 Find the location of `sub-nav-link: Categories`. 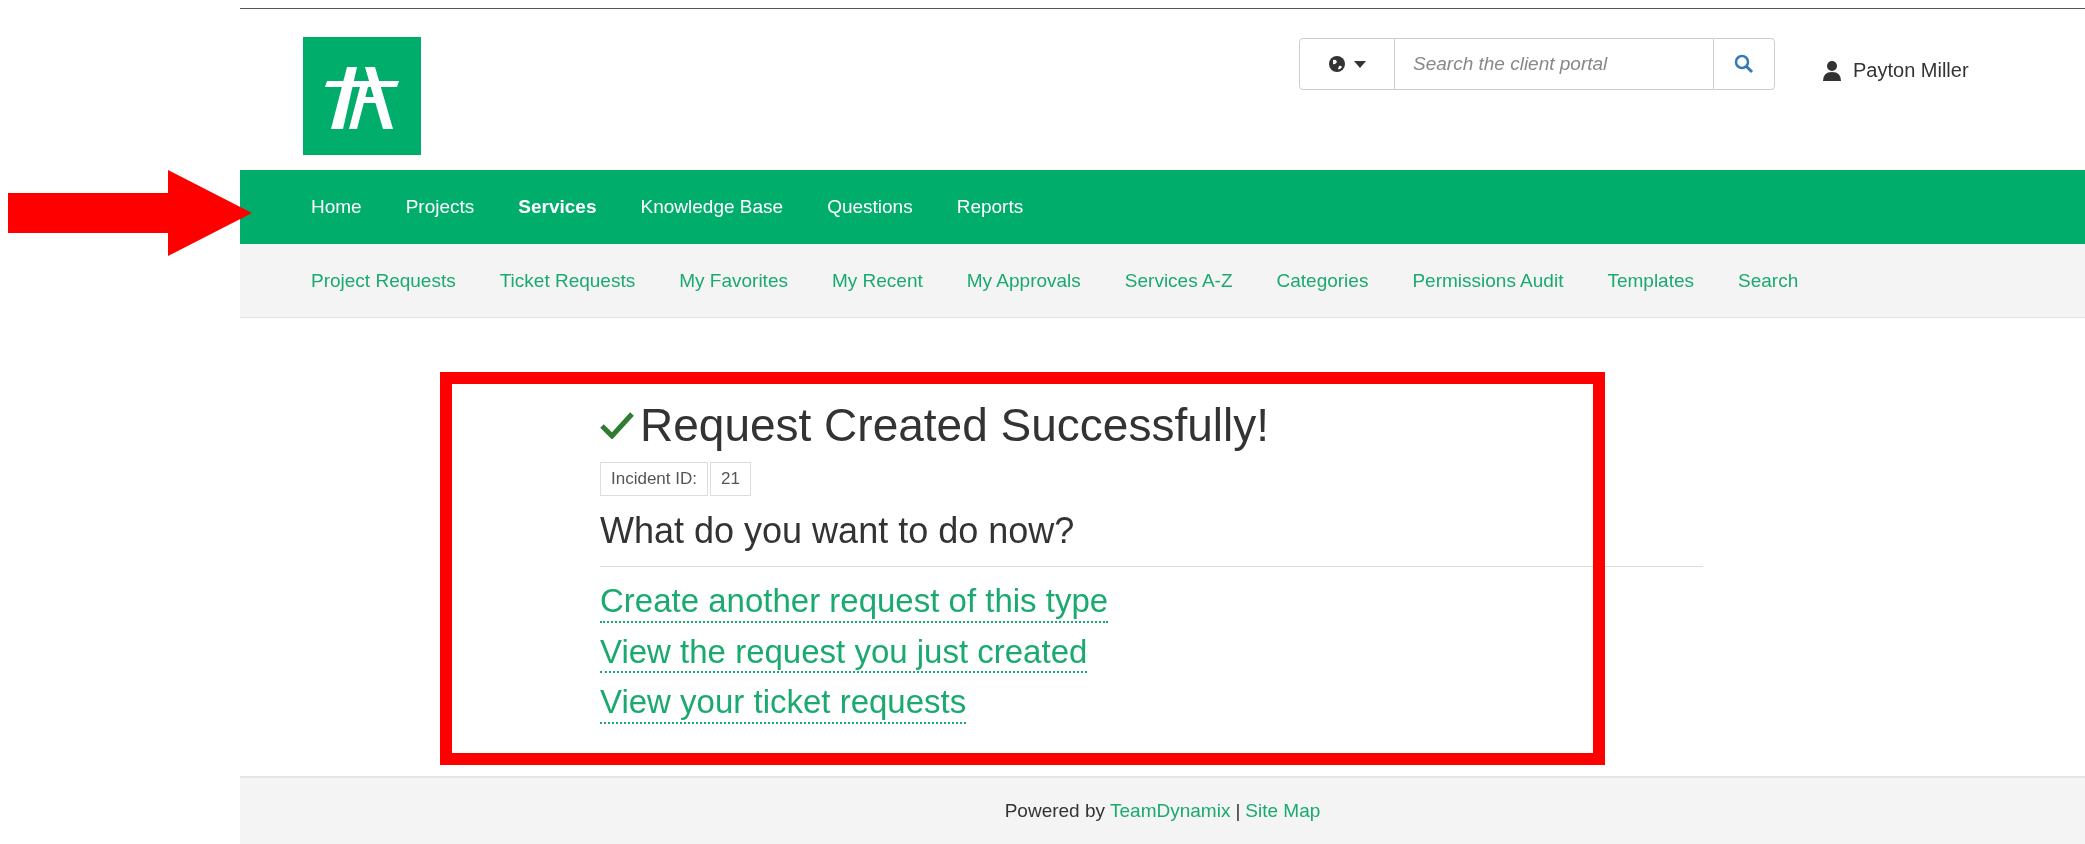

sub-nav-link: Categories is located at coordinates (1322, 280).